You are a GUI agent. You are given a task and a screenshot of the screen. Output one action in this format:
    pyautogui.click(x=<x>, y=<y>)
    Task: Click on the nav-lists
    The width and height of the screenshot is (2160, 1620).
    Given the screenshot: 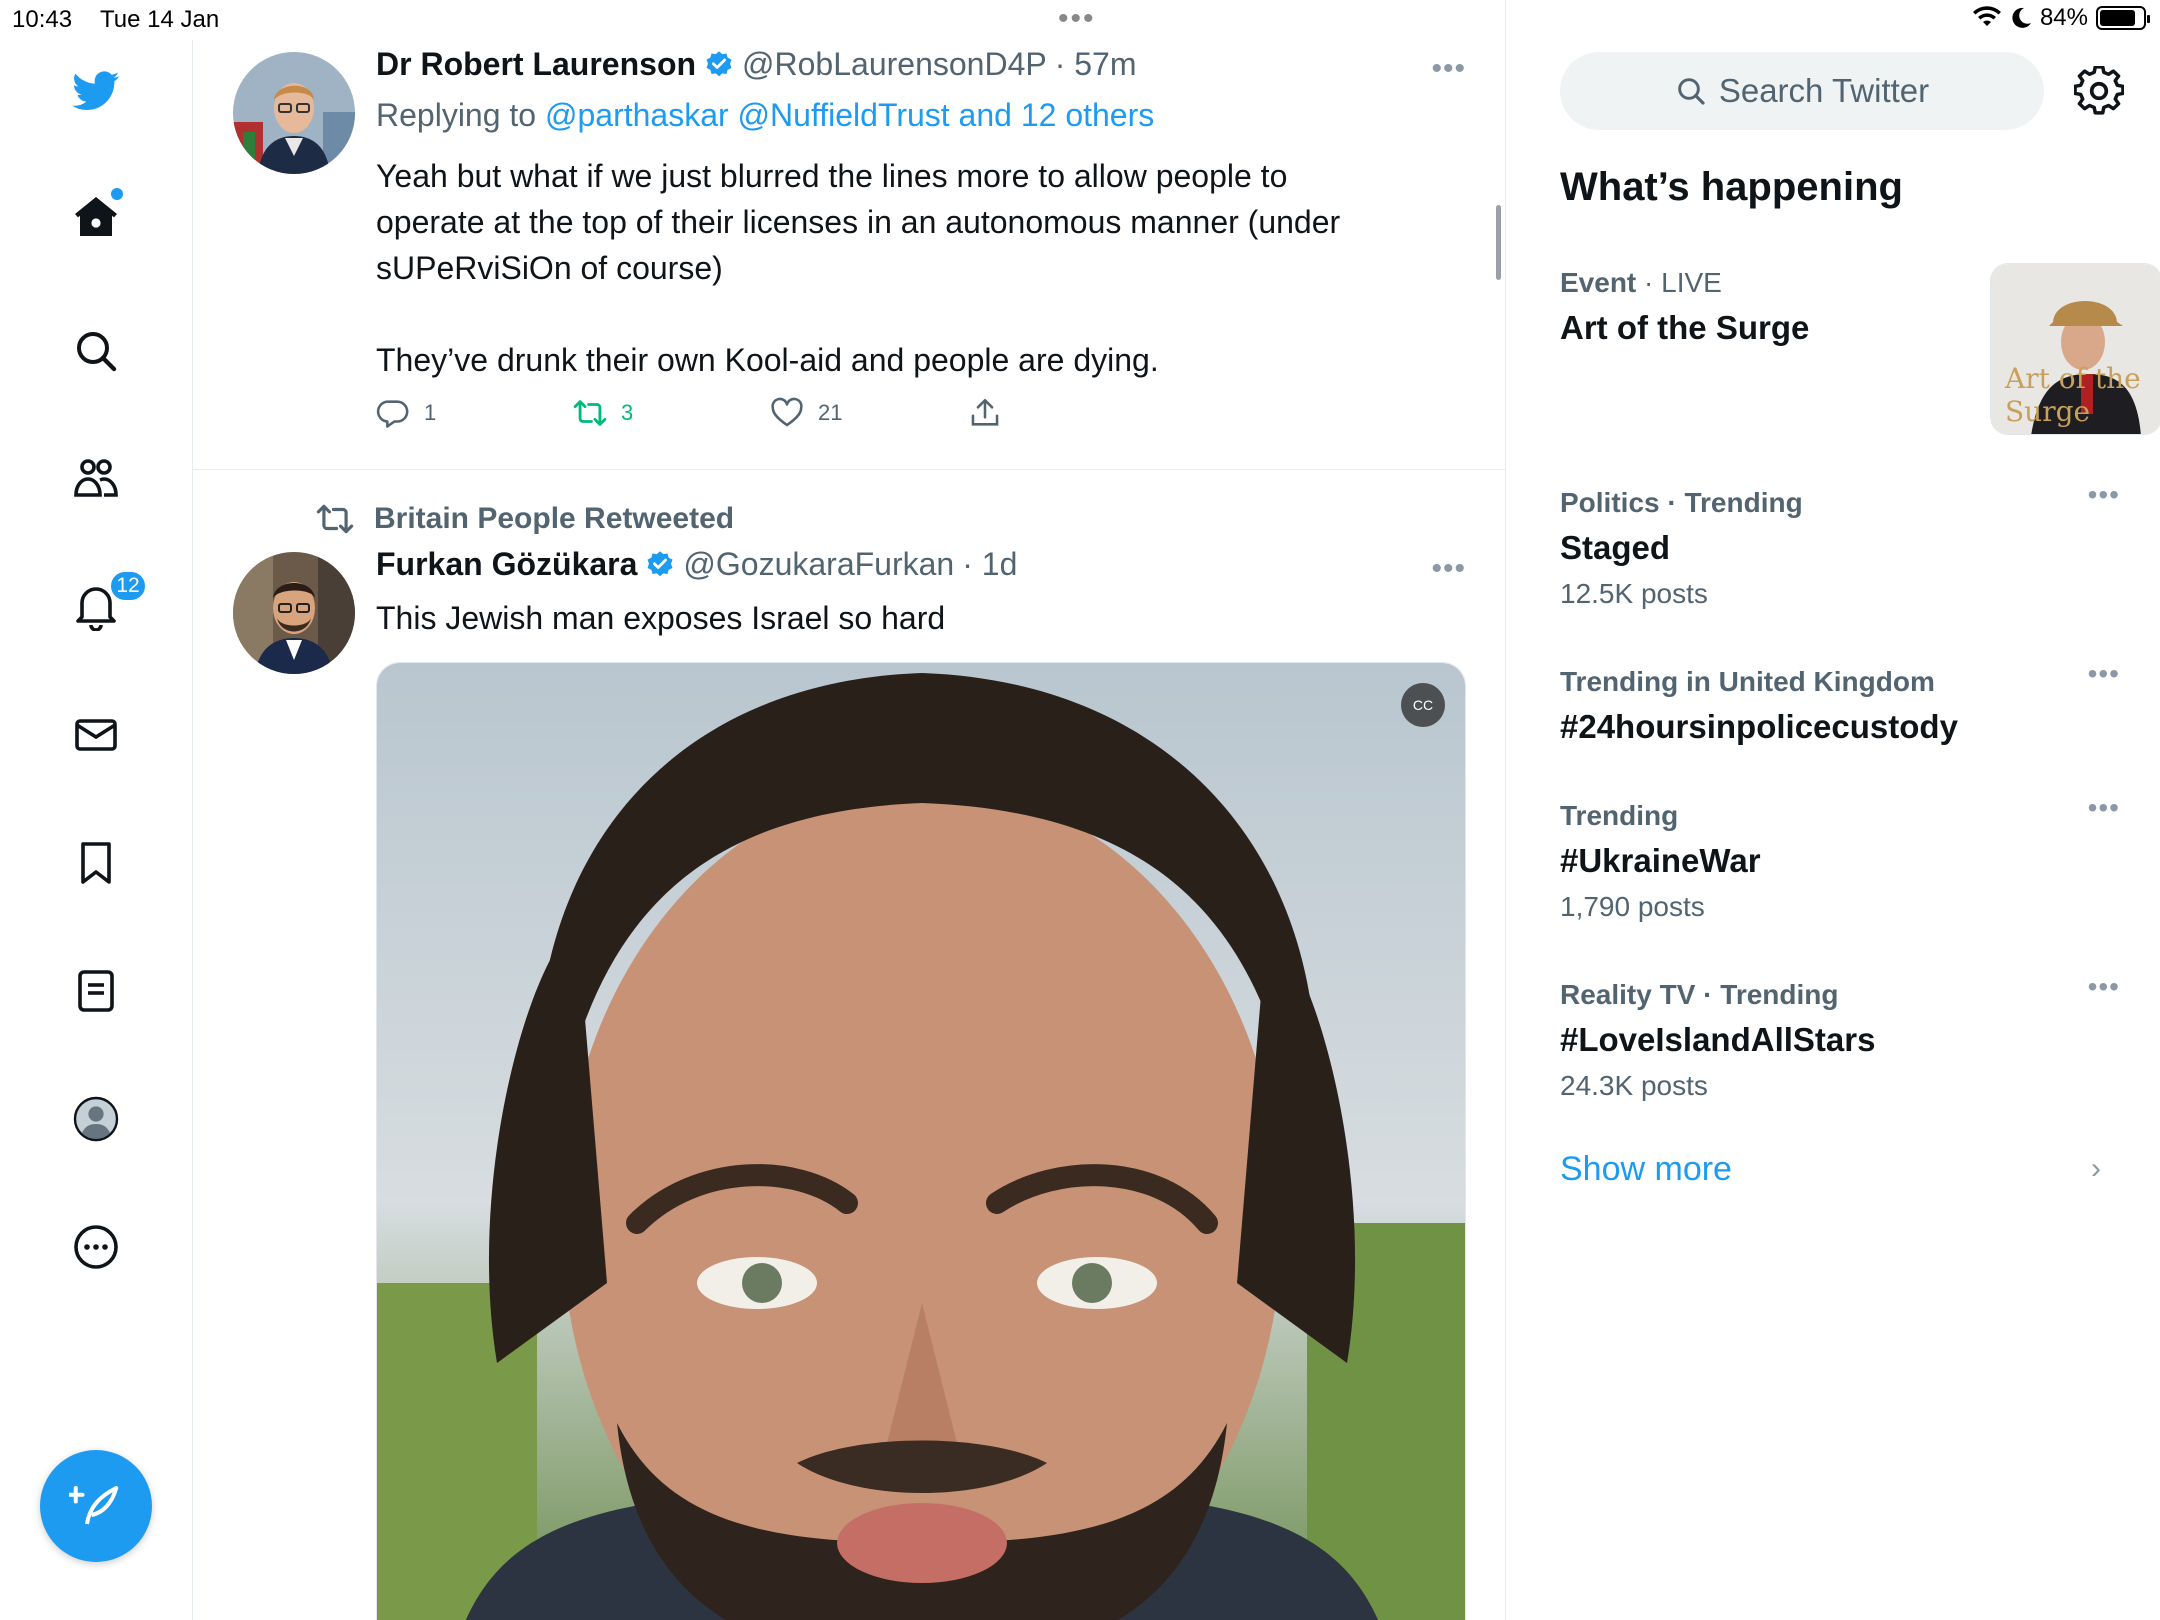 What is the action you would take?
    pyautogui.click(x=96, y=991)
    